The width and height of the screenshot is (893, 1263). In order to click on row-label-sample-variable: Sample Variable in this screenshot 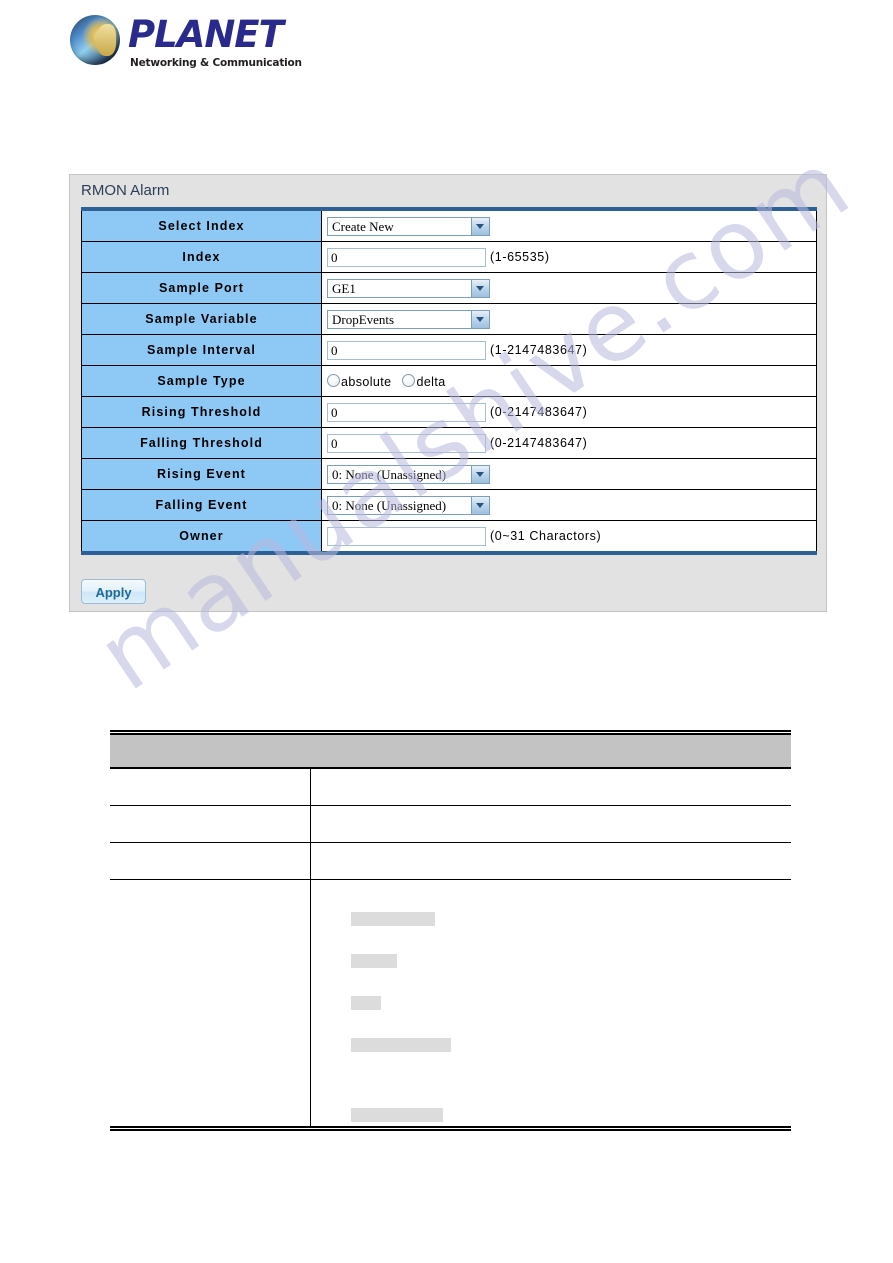, I will do `click(201, 319)`.